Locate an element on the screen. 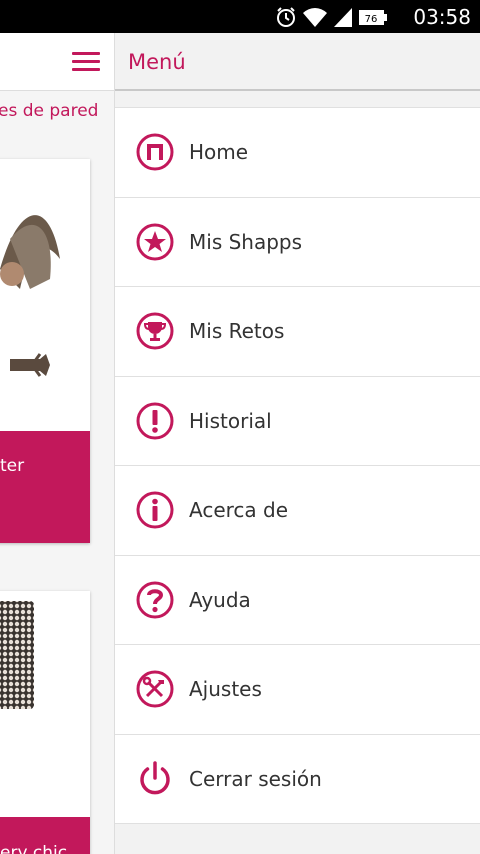  drawer-title: Menú is located at coordinates (157, 62).